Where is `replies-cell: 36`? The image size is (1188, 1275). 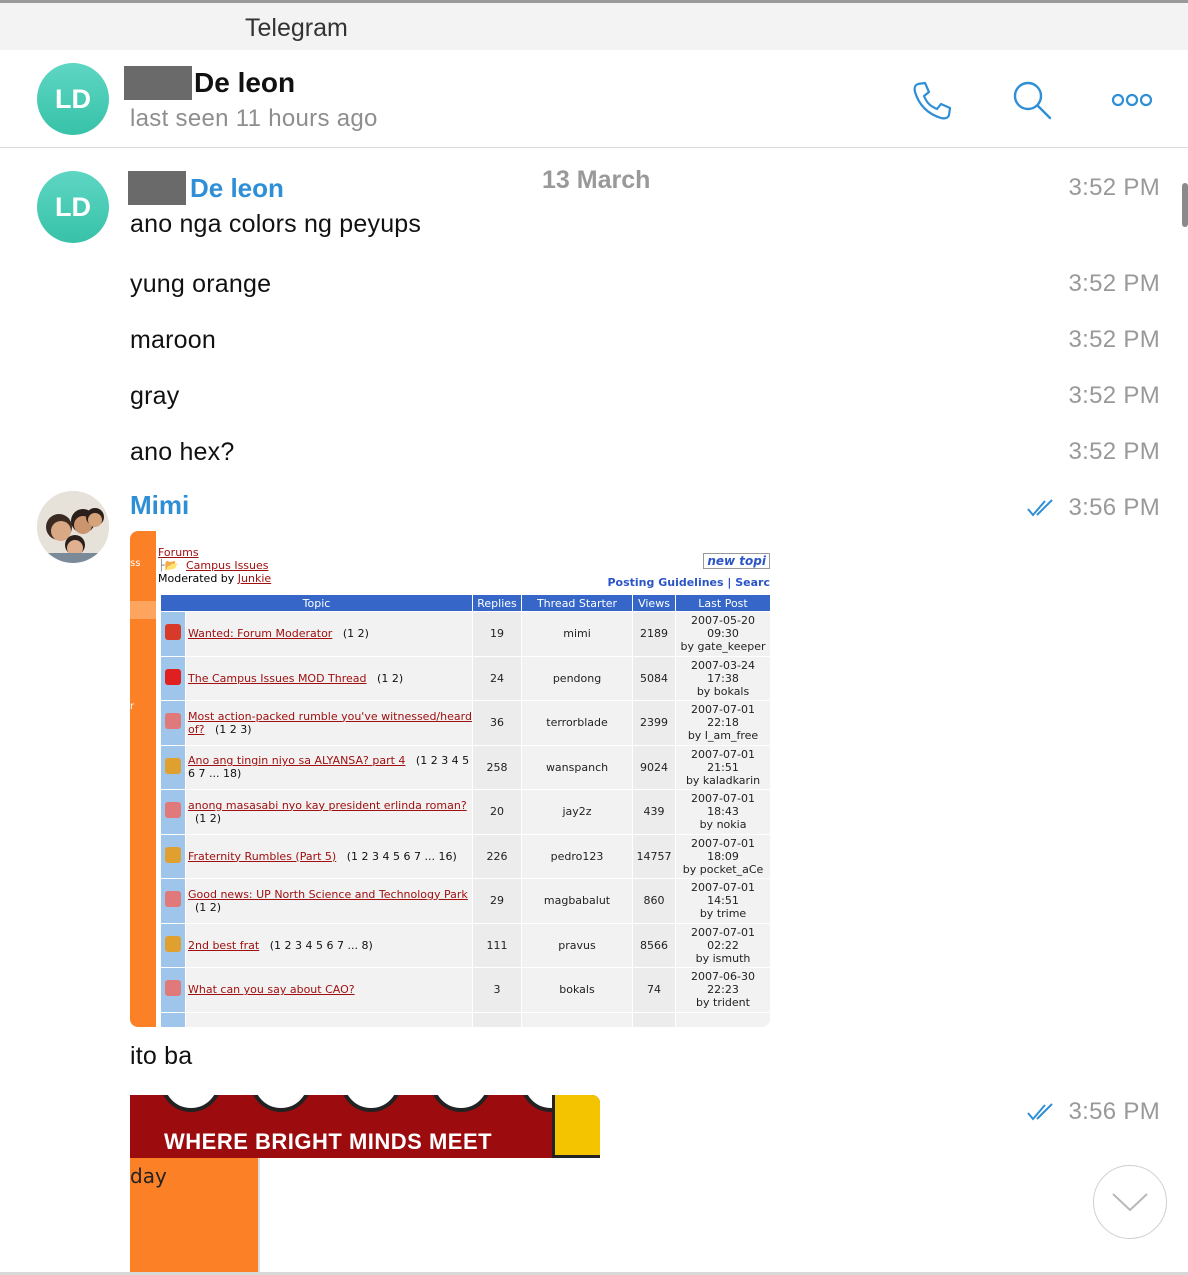
replies-cell: 36 is located at coordinates (497, 723).